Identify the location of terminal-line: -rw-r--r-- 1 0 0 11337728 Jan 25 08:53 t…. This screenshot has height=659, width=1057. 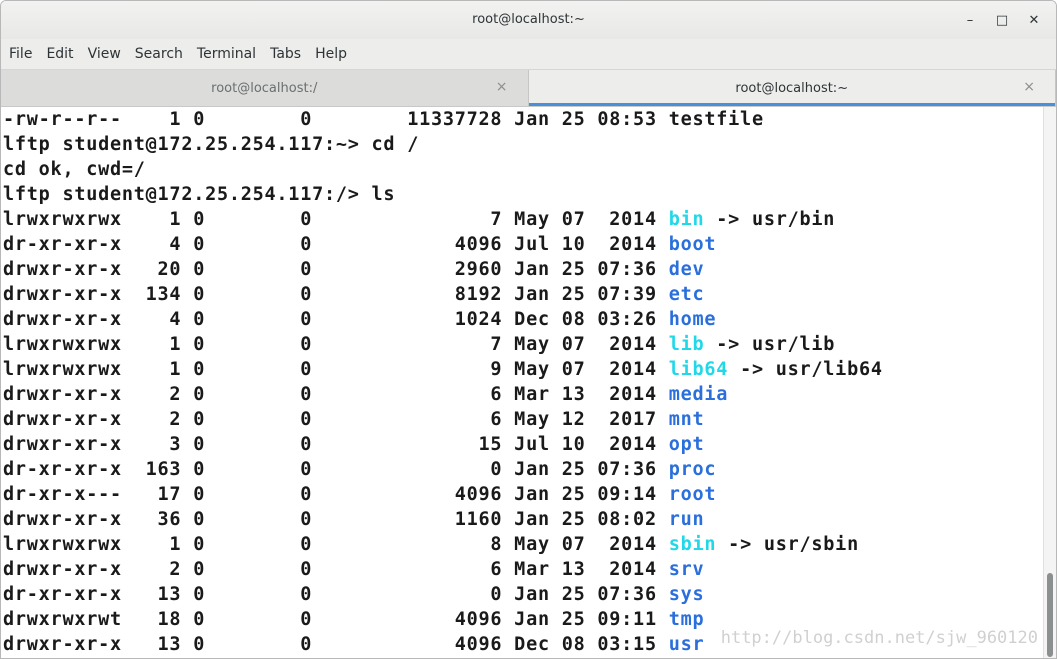
(523, 119).